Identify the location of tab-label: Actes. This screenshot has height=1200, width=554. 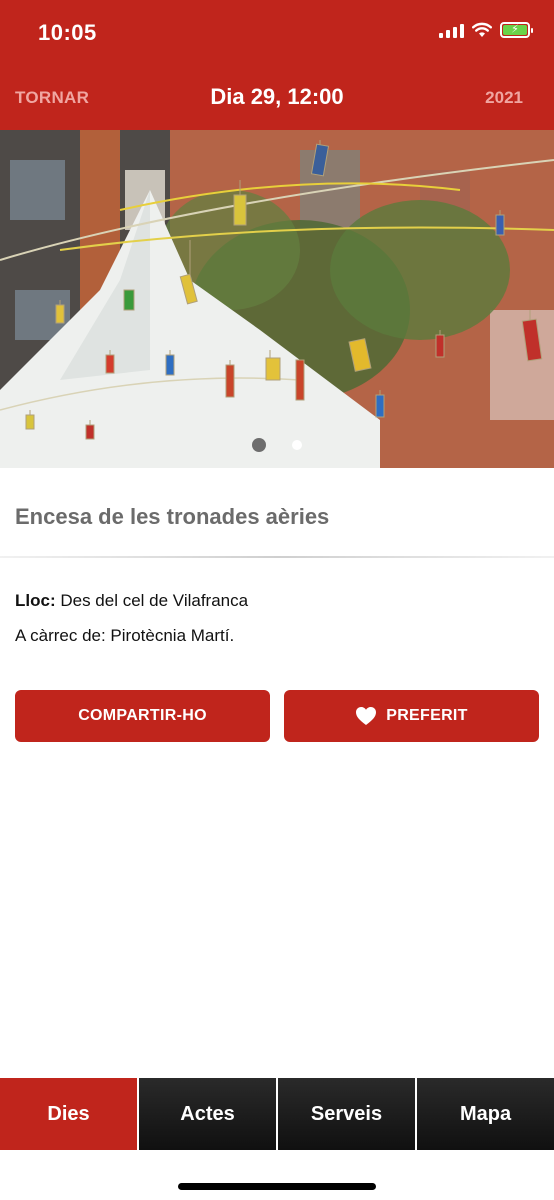
(207, 1113).